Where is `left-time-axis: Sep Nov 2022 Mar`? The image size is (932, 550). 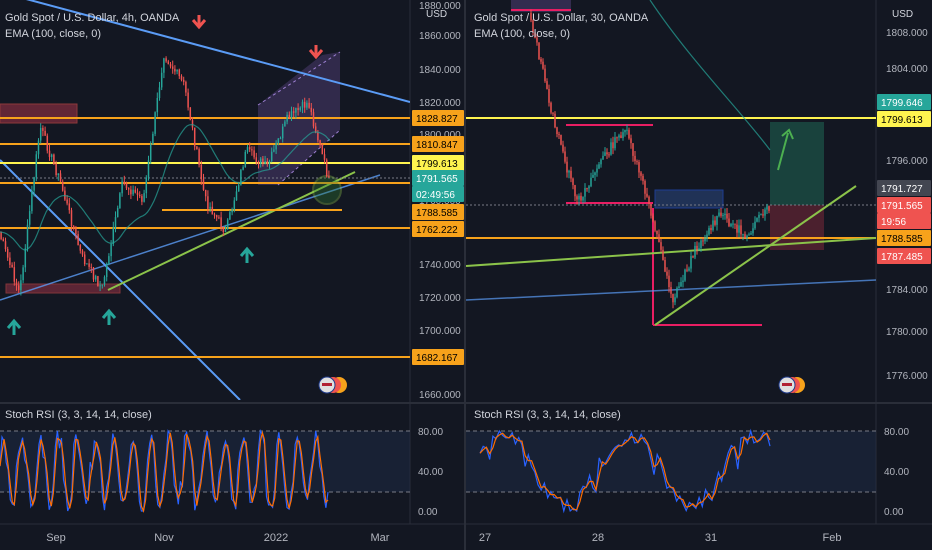
left-time-axis: Sep Nov 2022 Mar is located at coordinates (218, 538).